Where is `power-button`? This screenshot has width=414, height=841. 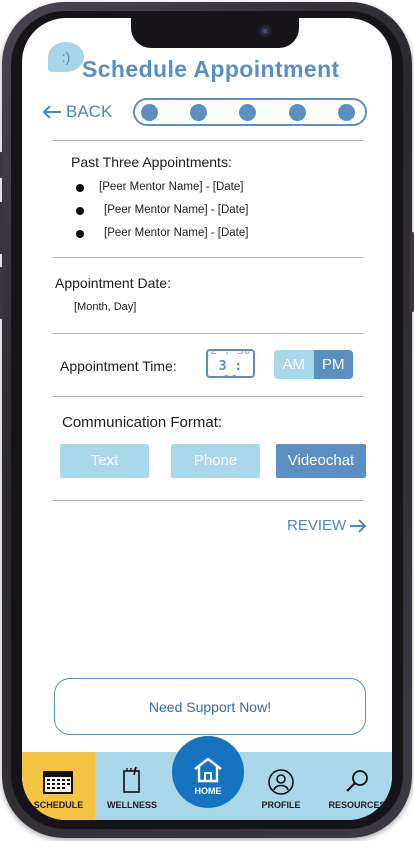
power-button is located at coordinates (412, 272).